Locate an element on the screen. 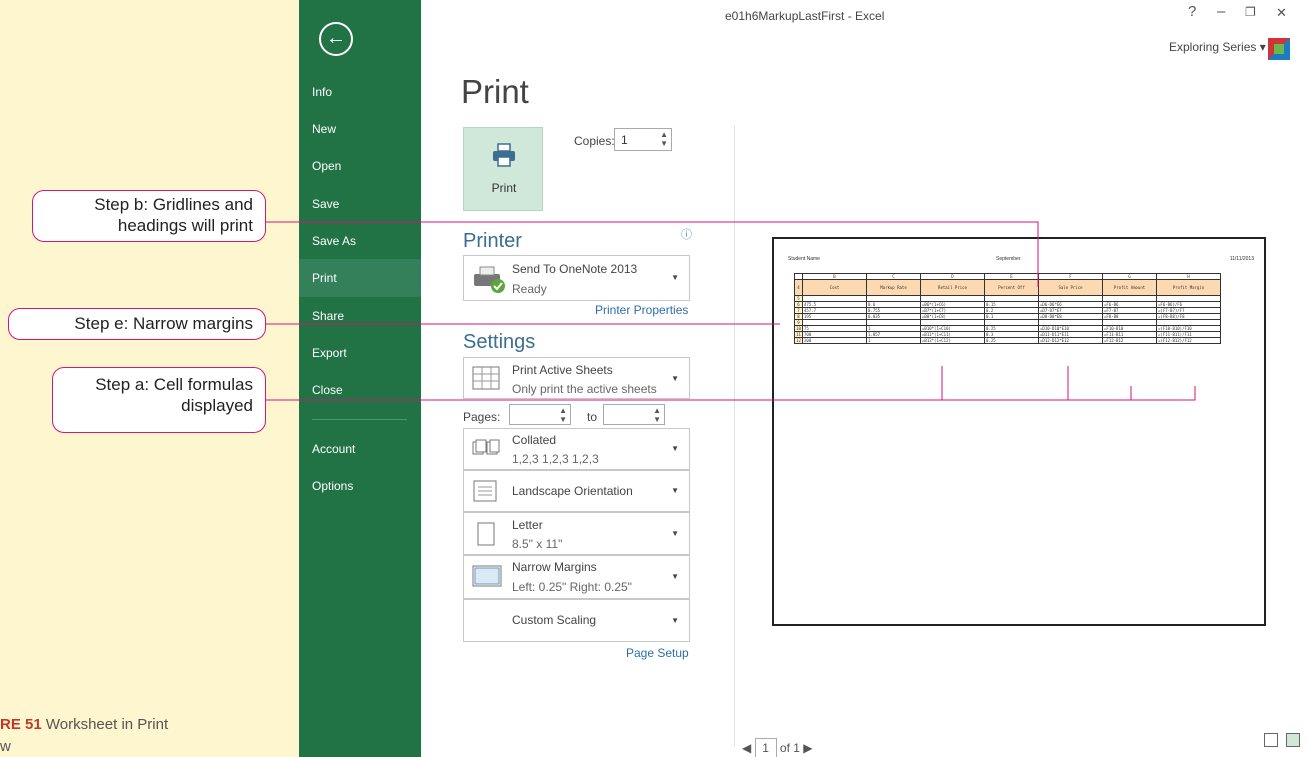 Image resolution: width=1309 pixels, height=757 pixels. page-number-input: 1 is located at coordinates (765, 747).